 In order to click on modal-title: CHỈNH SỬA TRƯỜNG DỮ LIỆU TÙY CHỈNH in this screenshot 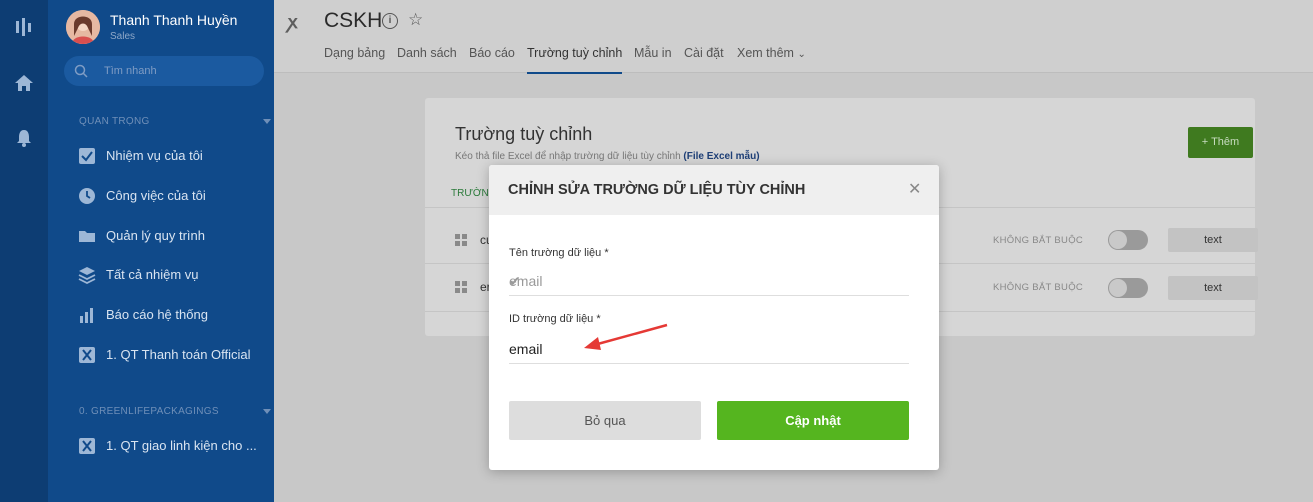, I will do `click(657, 190)`.